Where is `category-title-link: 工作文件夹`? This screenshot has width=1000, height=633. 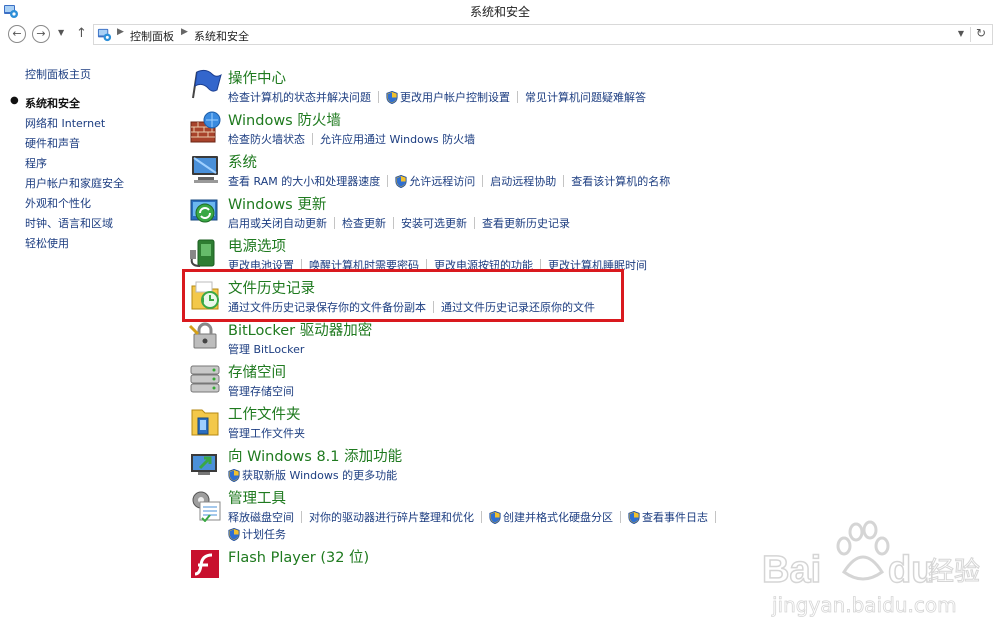
category-title-link: 工作文件夹 is located at coordinates (264, 413).